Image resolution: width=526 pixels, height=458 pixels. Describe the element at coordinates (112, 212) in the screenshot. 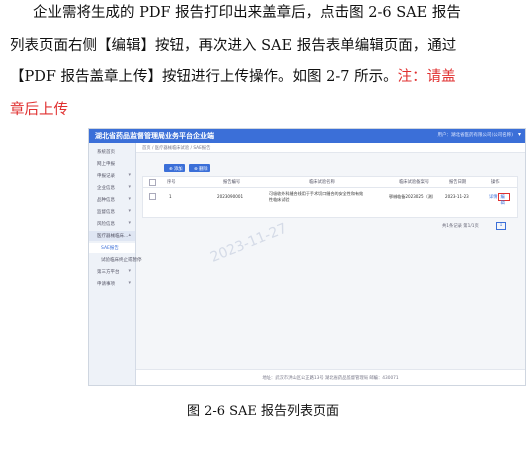

I see `sidebar-item-supervision-info: 监督信息 ▾` at that location.